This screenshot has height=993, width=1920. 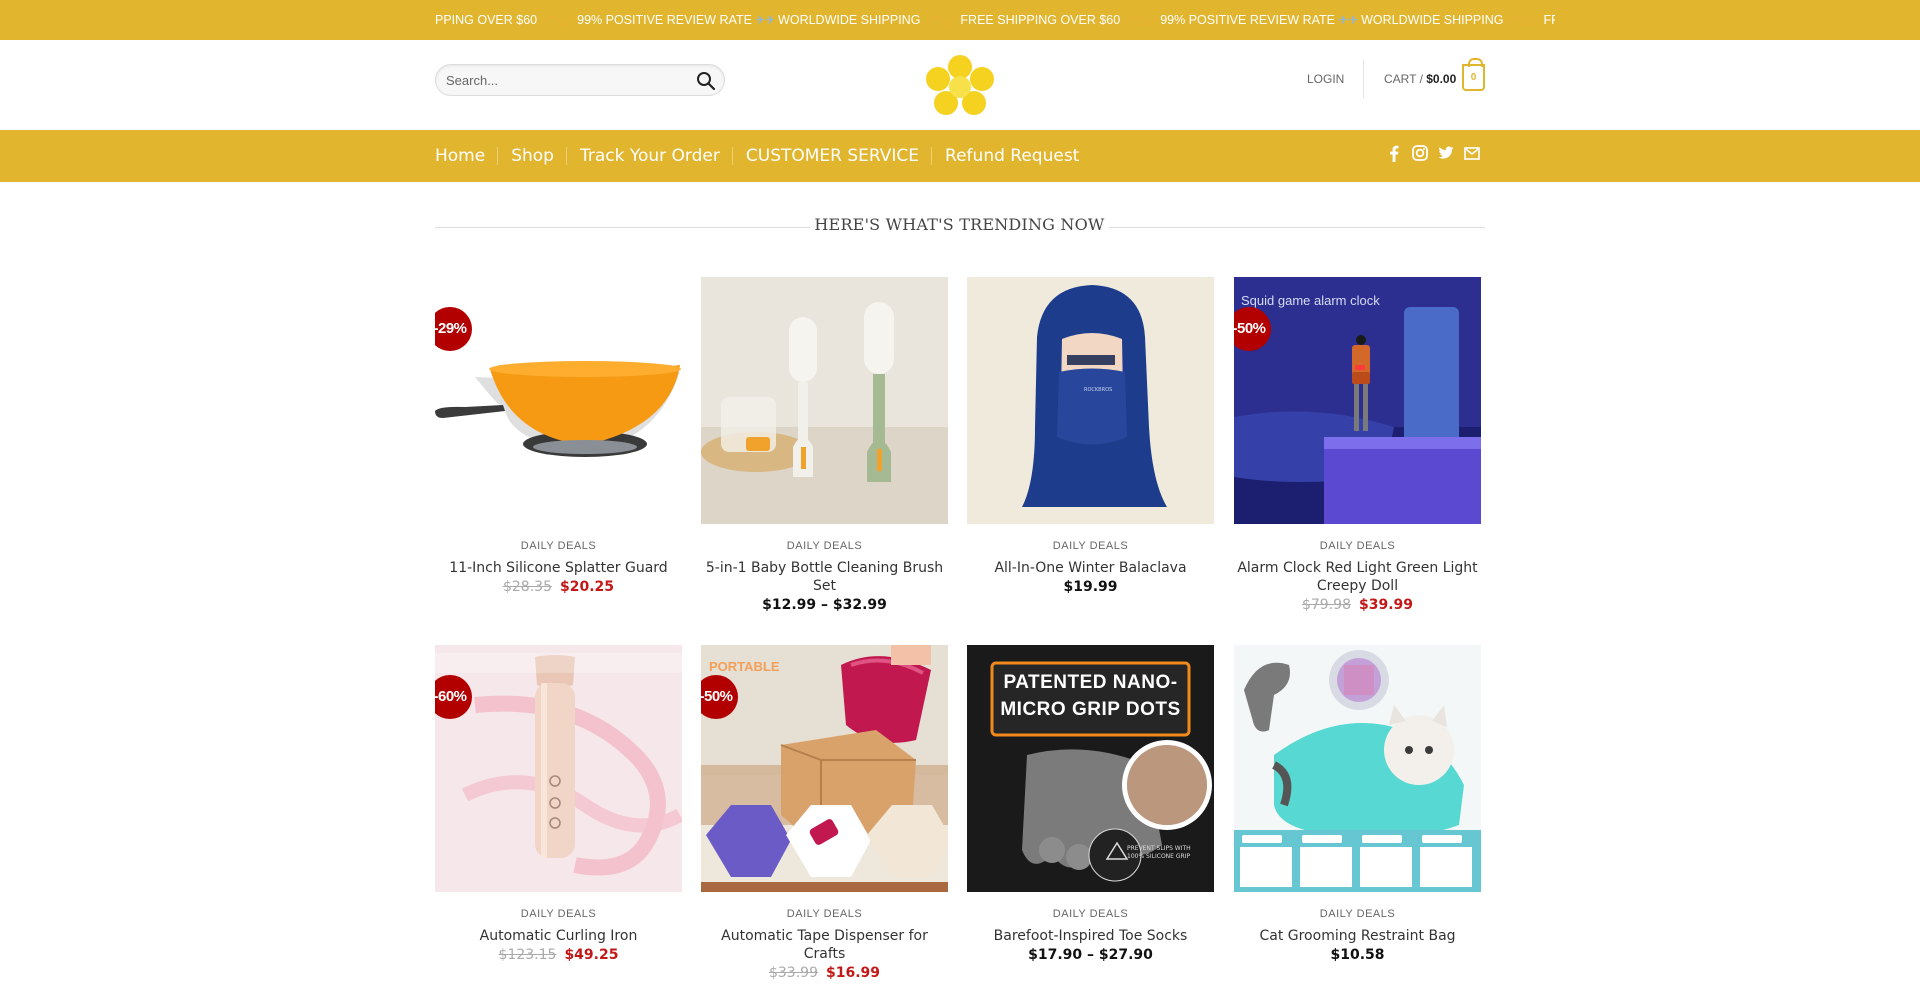 What do you see at coordinates (824, 945) in the screenshot?
I see `product-name: Automatic Tape Dispenser for Crafts` at bounding box center [824, 945].